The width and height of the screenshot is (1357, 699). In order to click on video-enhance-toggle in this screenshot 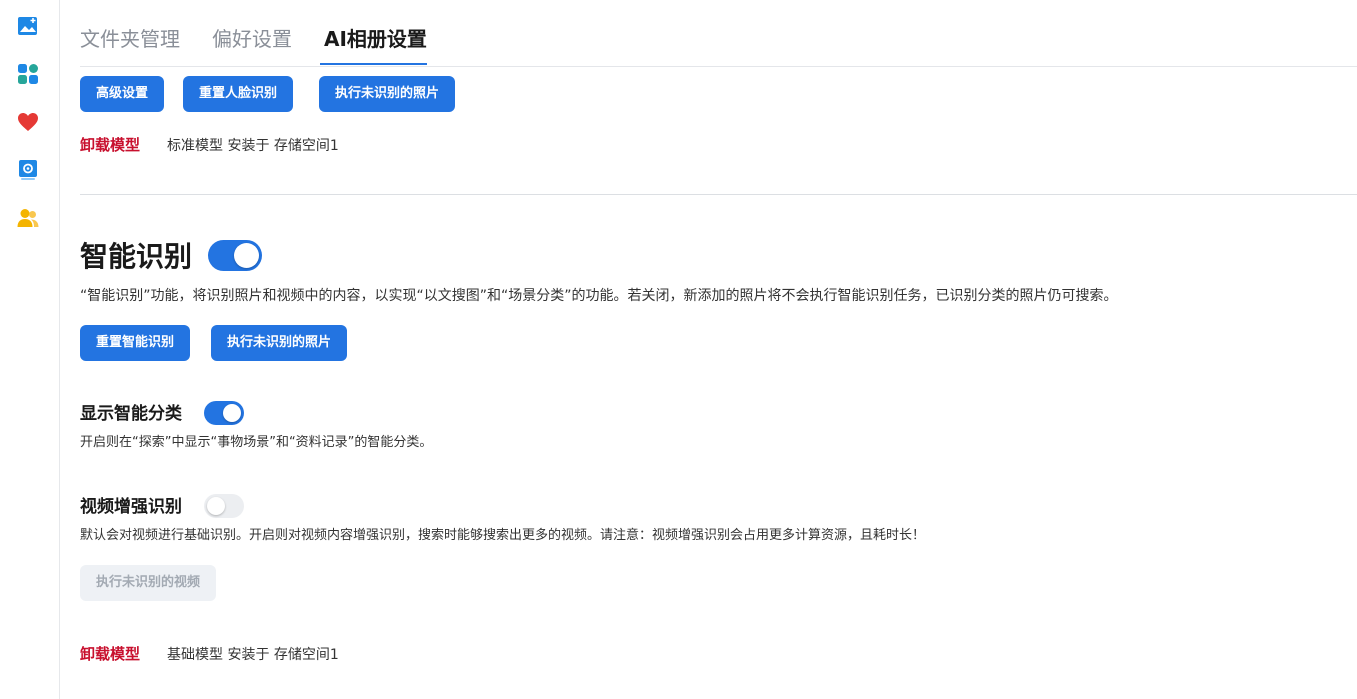, I will do `click(224, 506)`.